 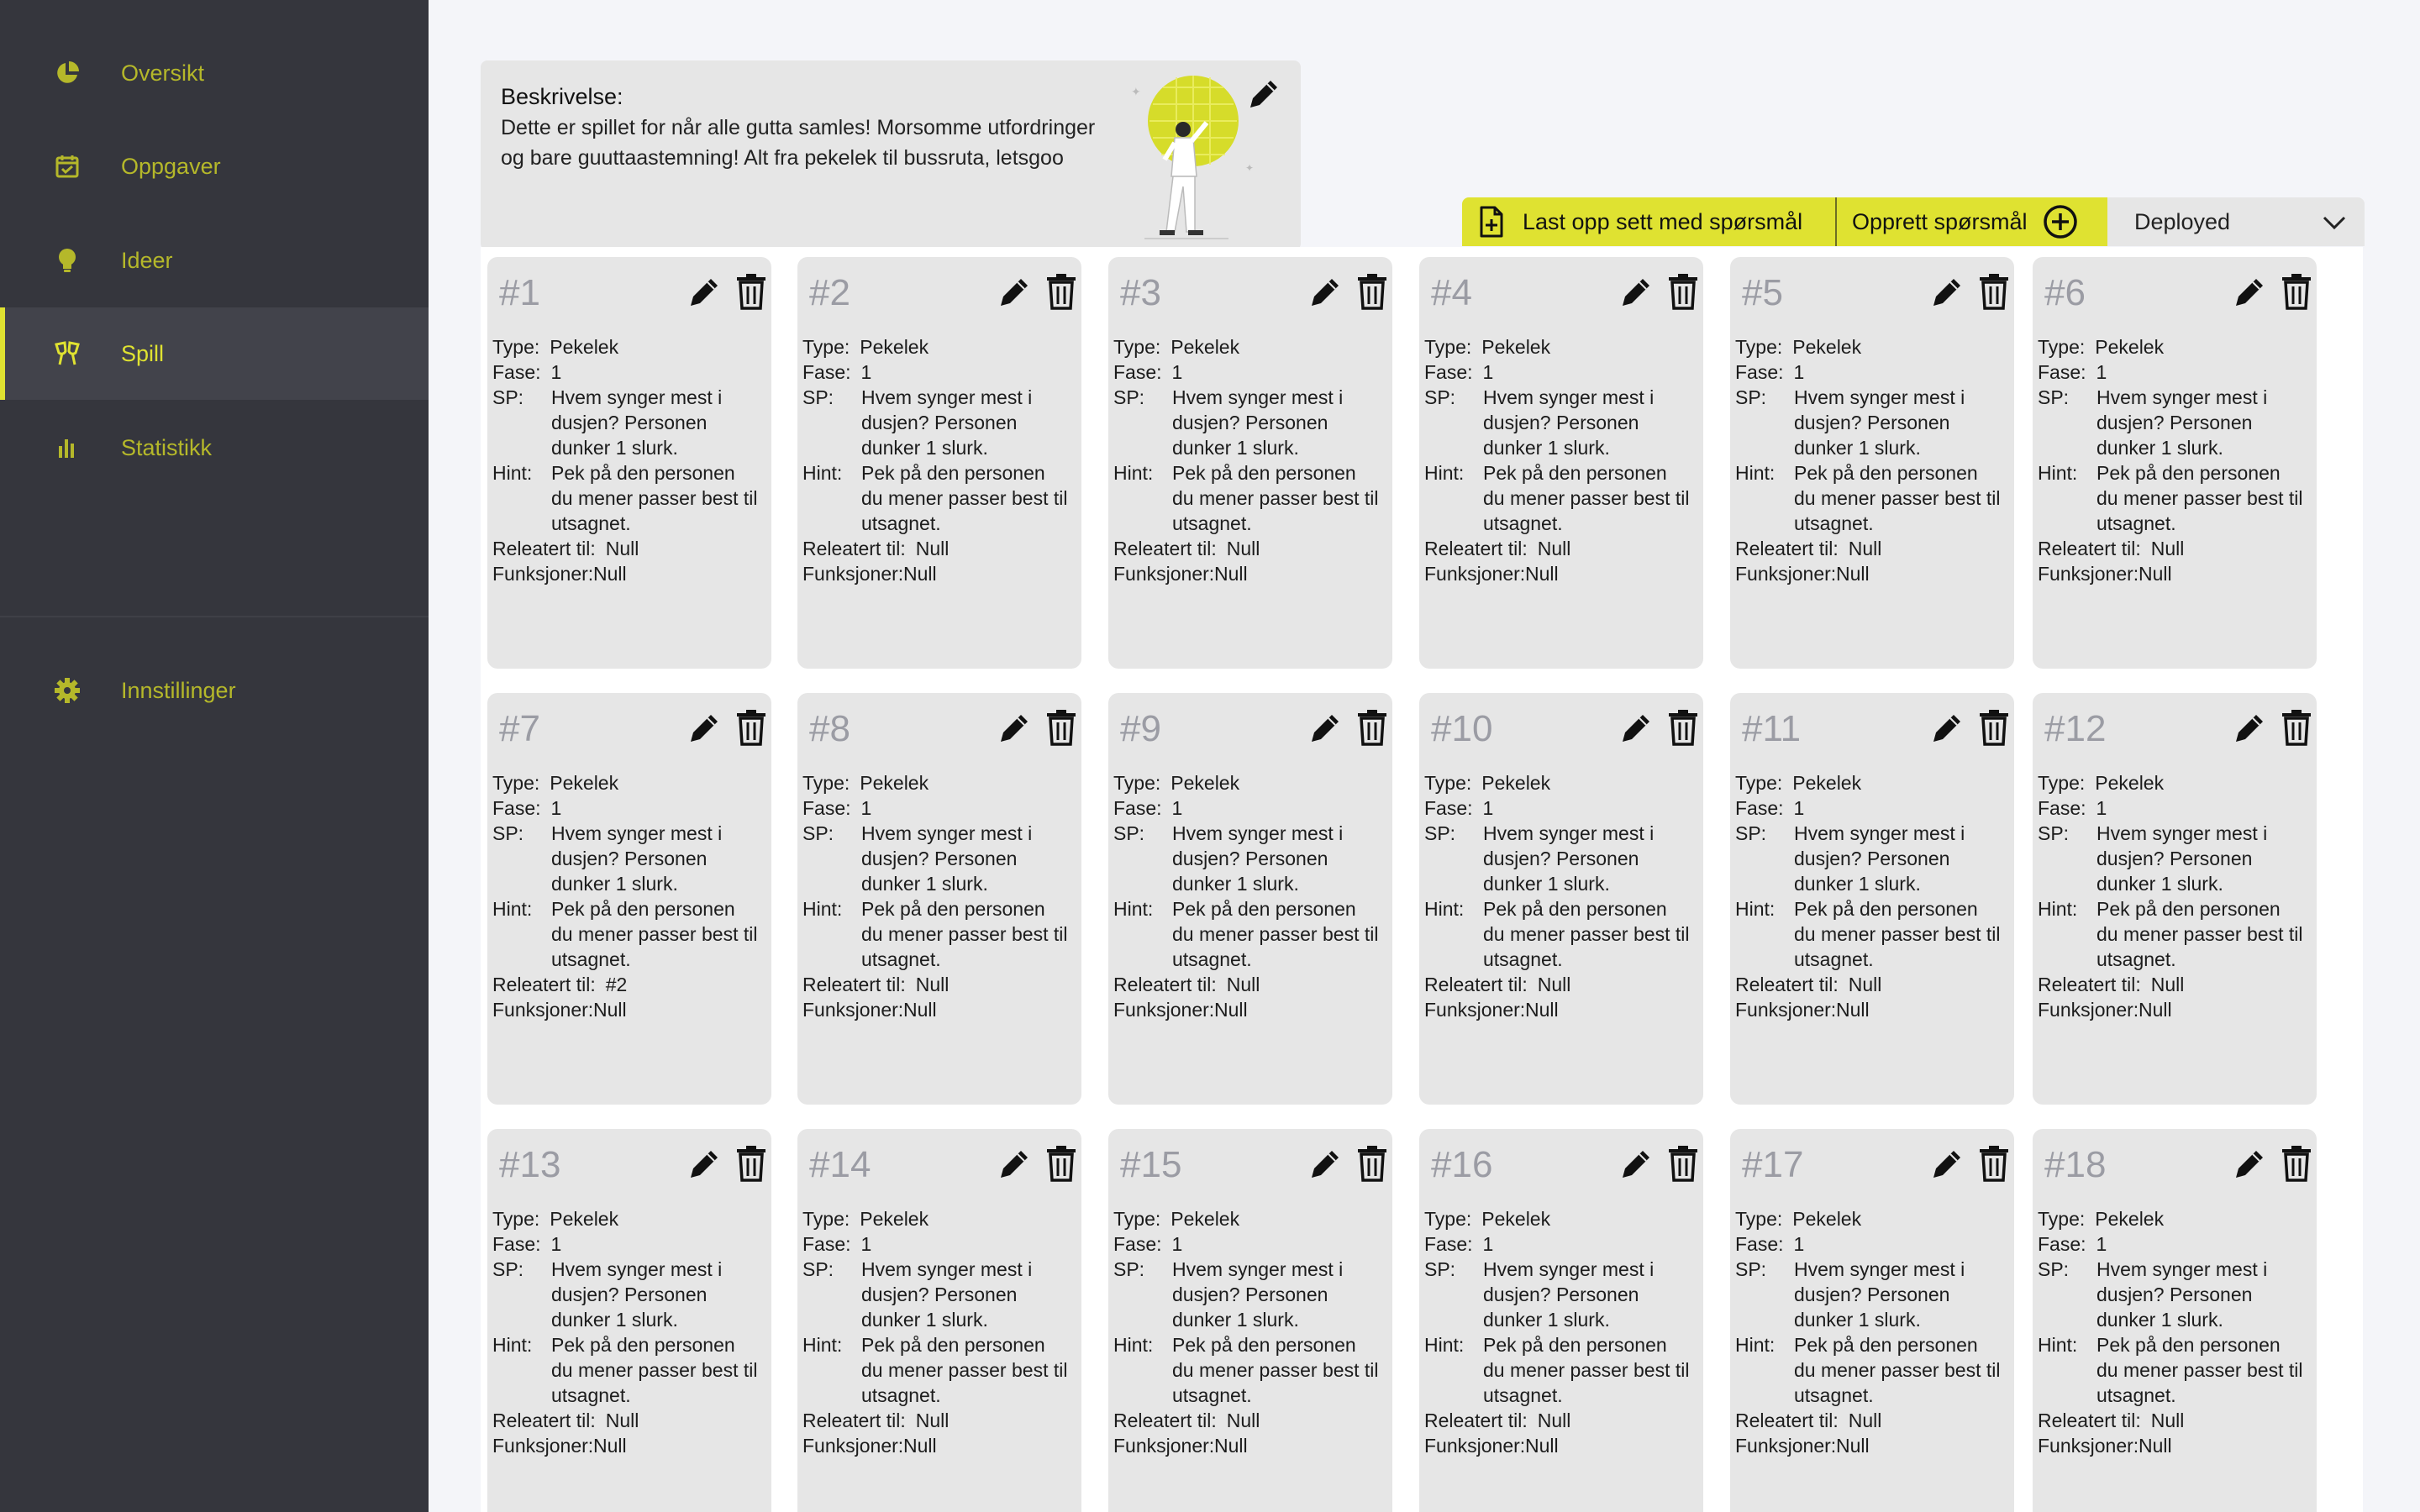 I want to click on sidebar-item-oppgaver: Oppgaver, so click(x=214, y=166).